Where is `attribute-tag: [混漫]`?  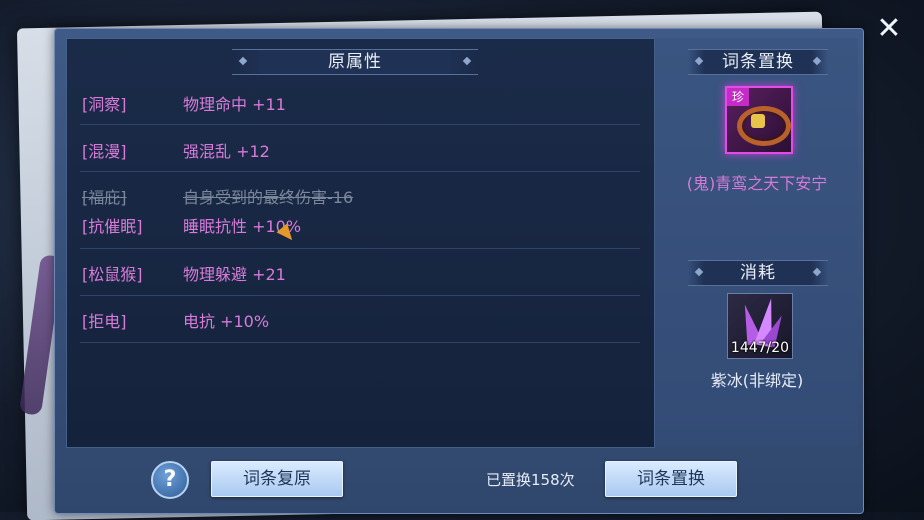
attribute-tag: [混漫] is located at coordinates (104, 151).